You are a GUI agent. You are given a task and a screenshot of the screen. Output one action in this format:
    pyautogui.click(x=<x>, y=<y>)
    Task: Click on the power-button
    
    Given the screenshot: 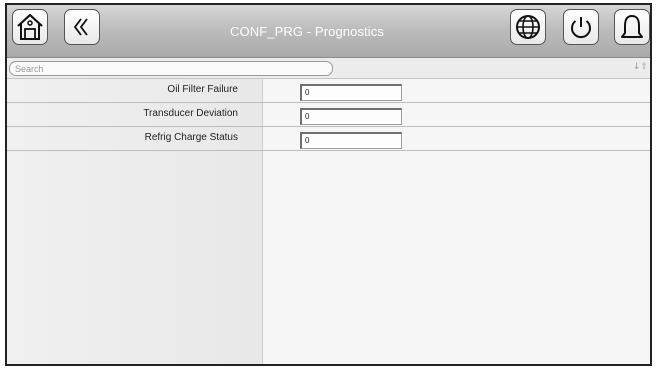 What is the action you would take?
    pyautogui.click(x=581, y=27)
    